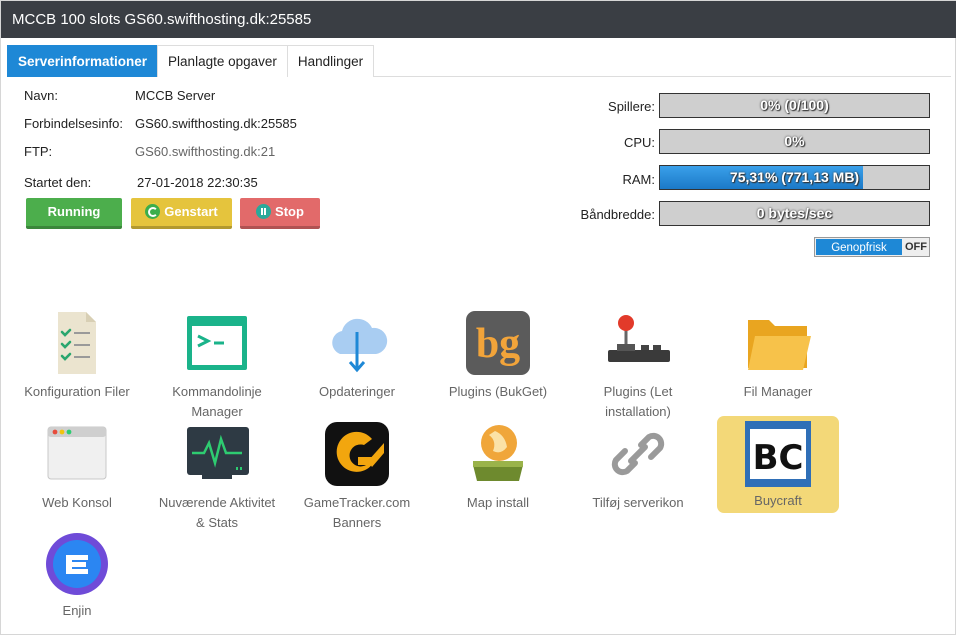  I want to click on app-config-files: Konfiguration Filer, so click(77, 356).